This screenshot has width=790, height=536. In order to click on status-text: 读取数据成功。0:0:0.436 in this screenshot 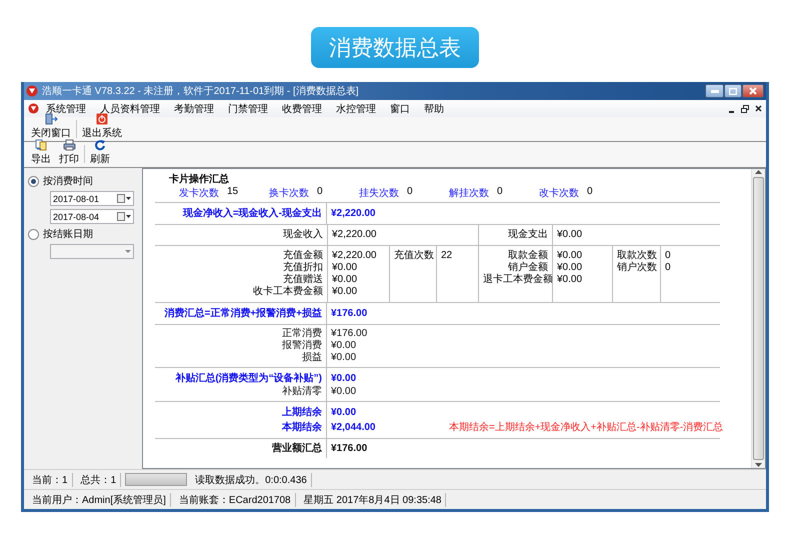, I will do `click(251, 479)`.